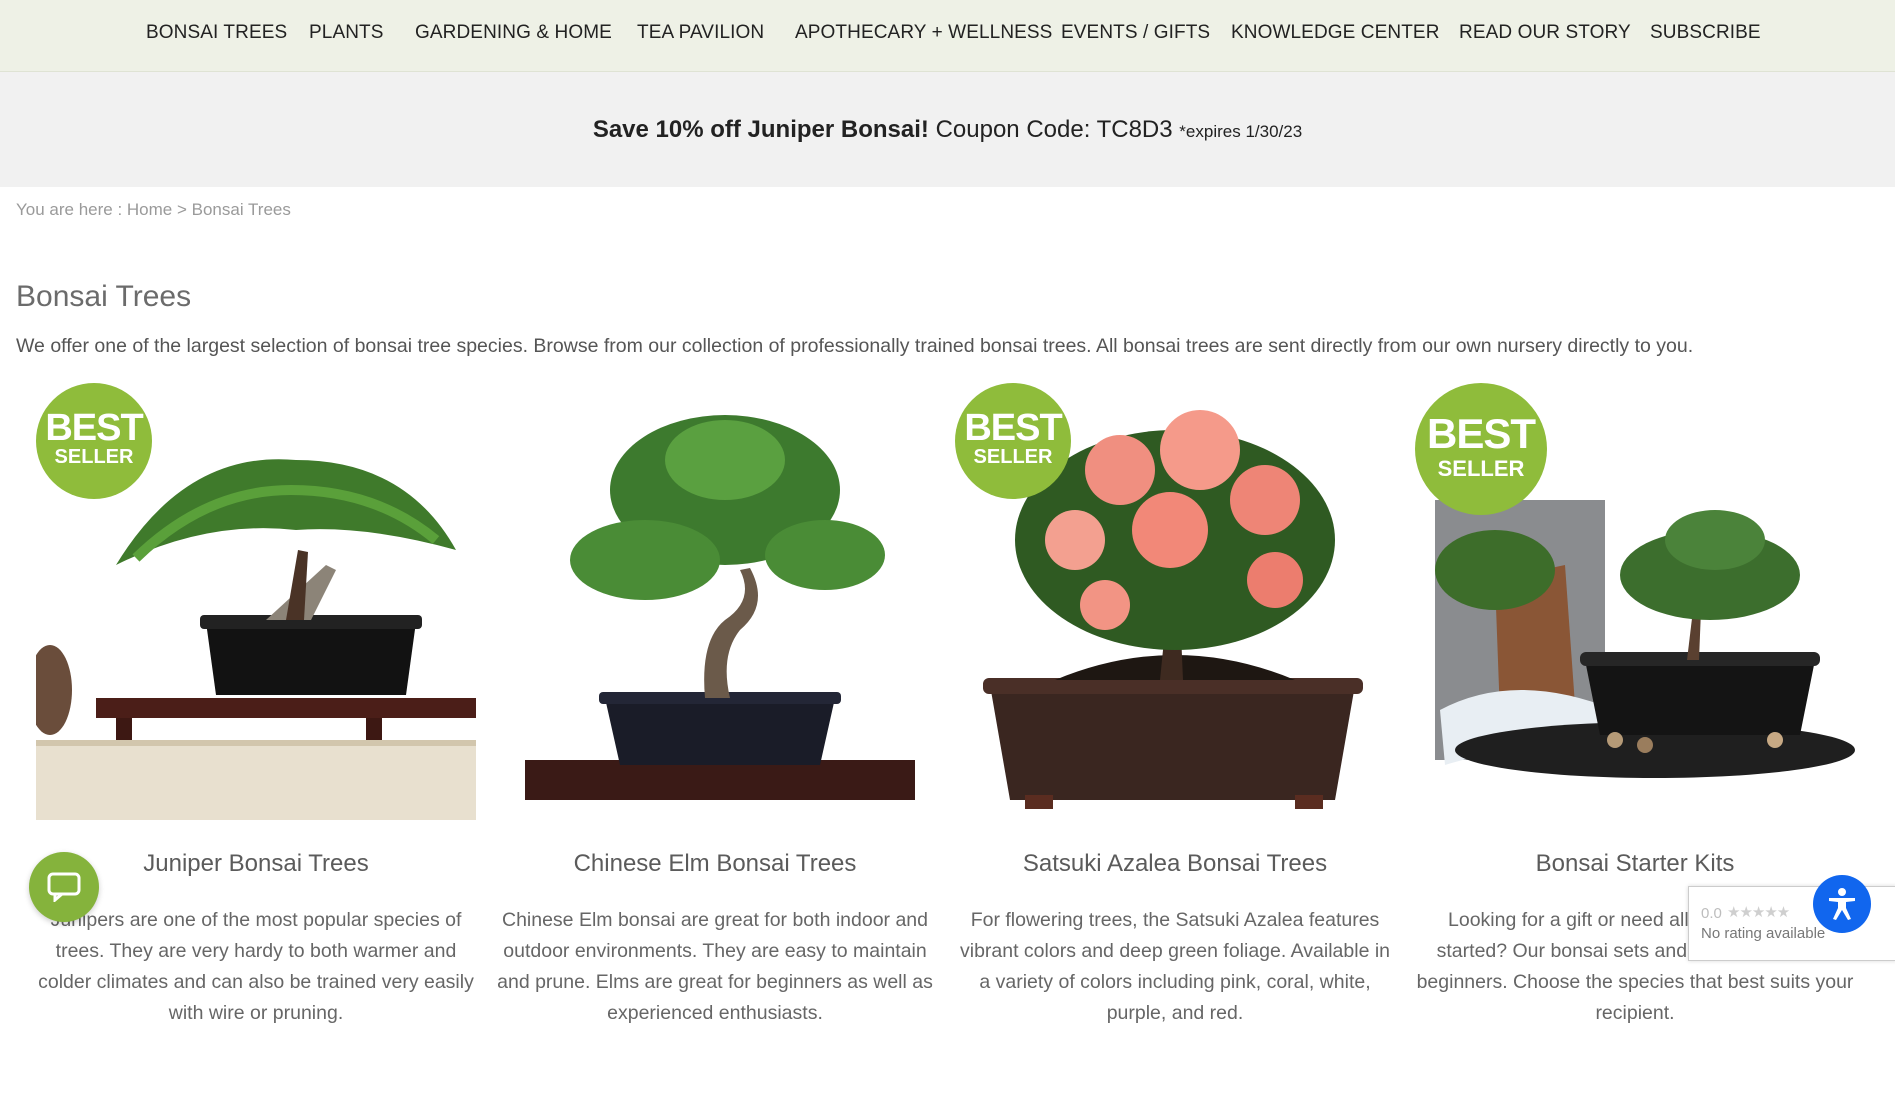 This screenshot has height=1106, width=1895. What do you see at coordinates (216, 33) in the screenshot?
I see `nav-item-bonsai-trees: BONSAI TREES` at bounding box center [216, 33].